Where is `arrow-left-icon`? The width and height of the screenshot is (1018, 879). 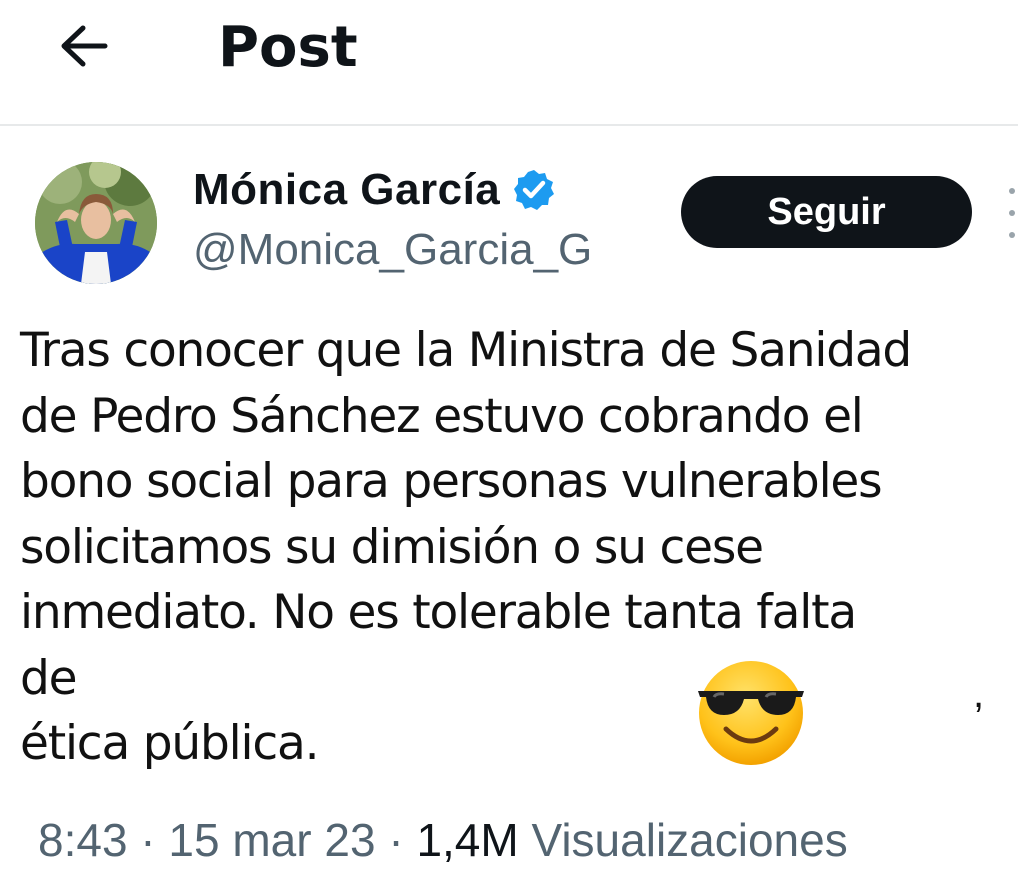 arrow-left-icon is located at coordinates (84, 46).